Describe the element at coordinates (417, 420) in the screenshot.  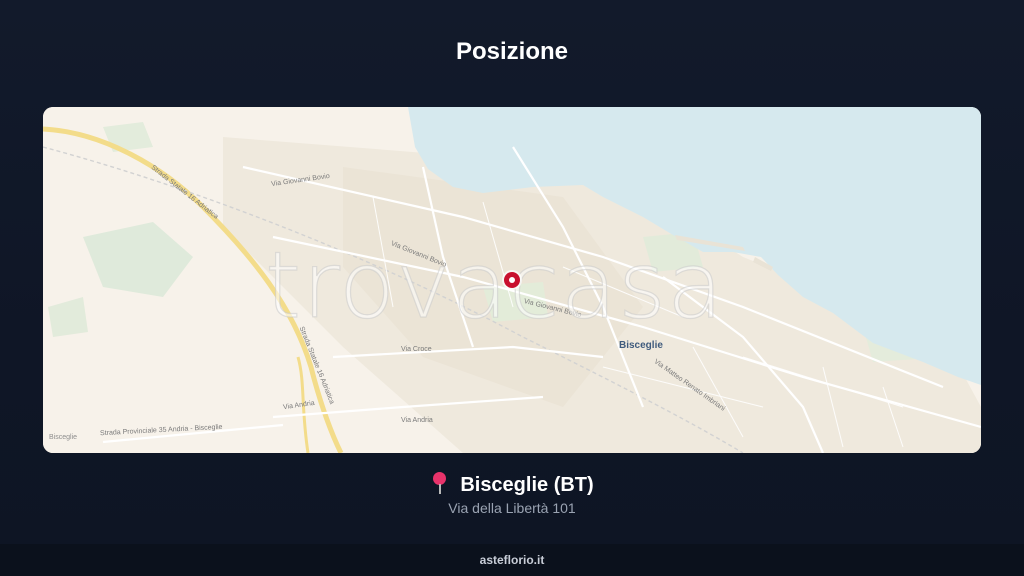
I see `street-label-via-andria: Via Andria` at that location.